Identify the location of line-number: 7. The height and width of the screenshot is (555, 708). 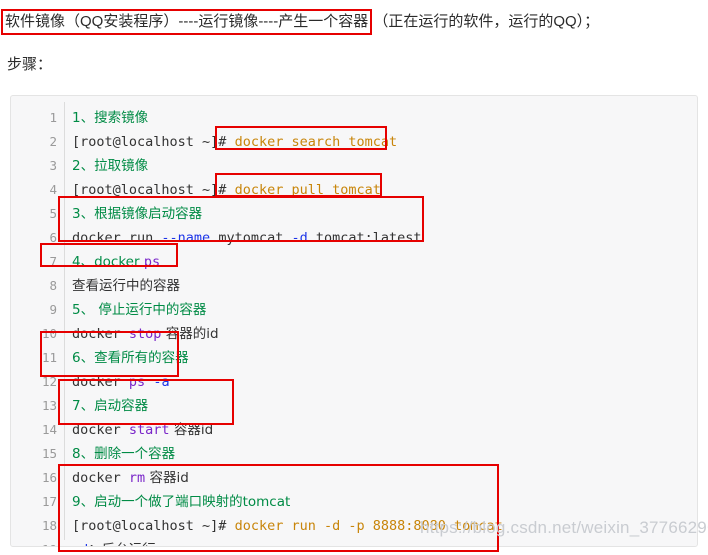
(53, 261).